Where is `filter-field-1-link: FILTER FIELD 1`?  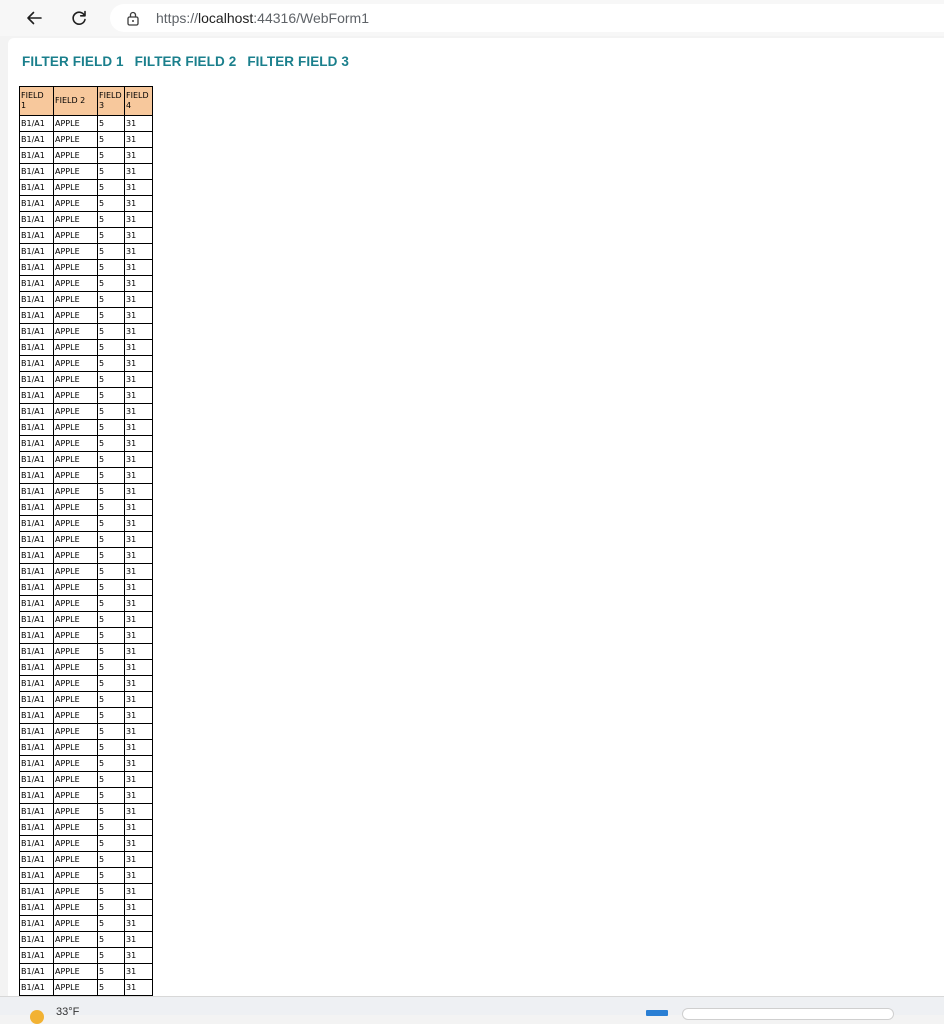 filter-field-1-link: FILTER FIELD 1 is located at coordinates (73, 61).